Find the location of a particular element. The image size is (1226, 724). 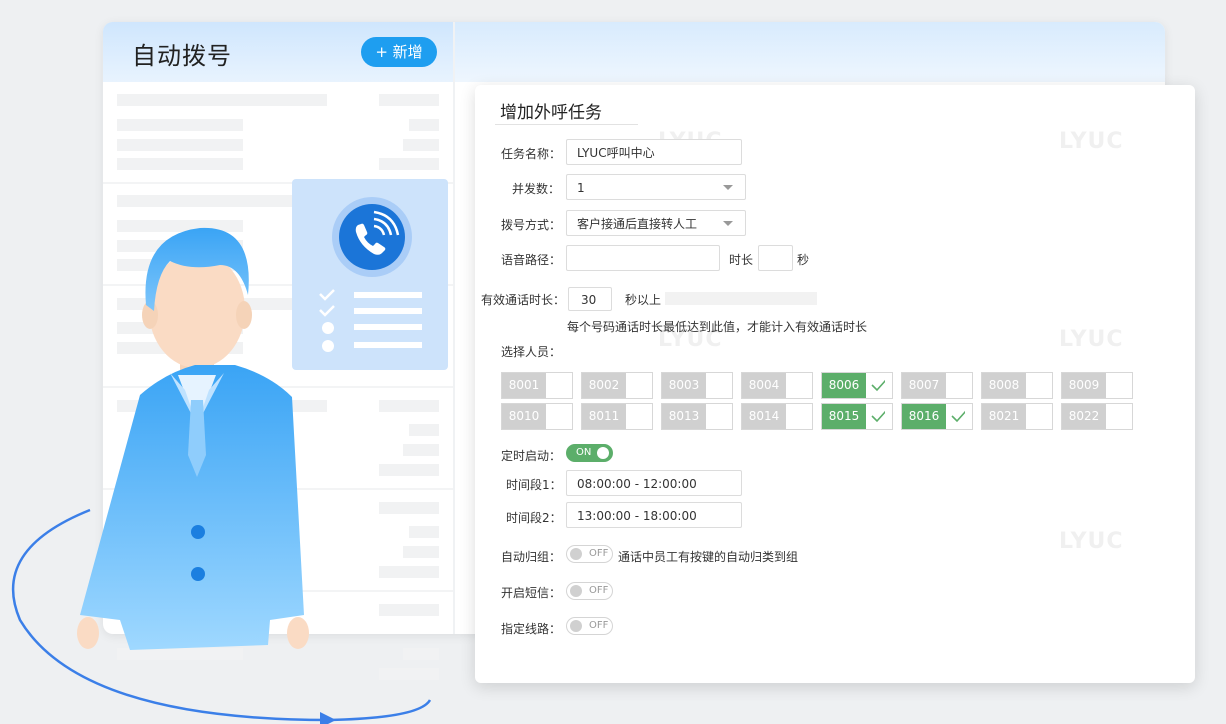

select-staff-label: 选择人员： is located at coordinates (531, 352).